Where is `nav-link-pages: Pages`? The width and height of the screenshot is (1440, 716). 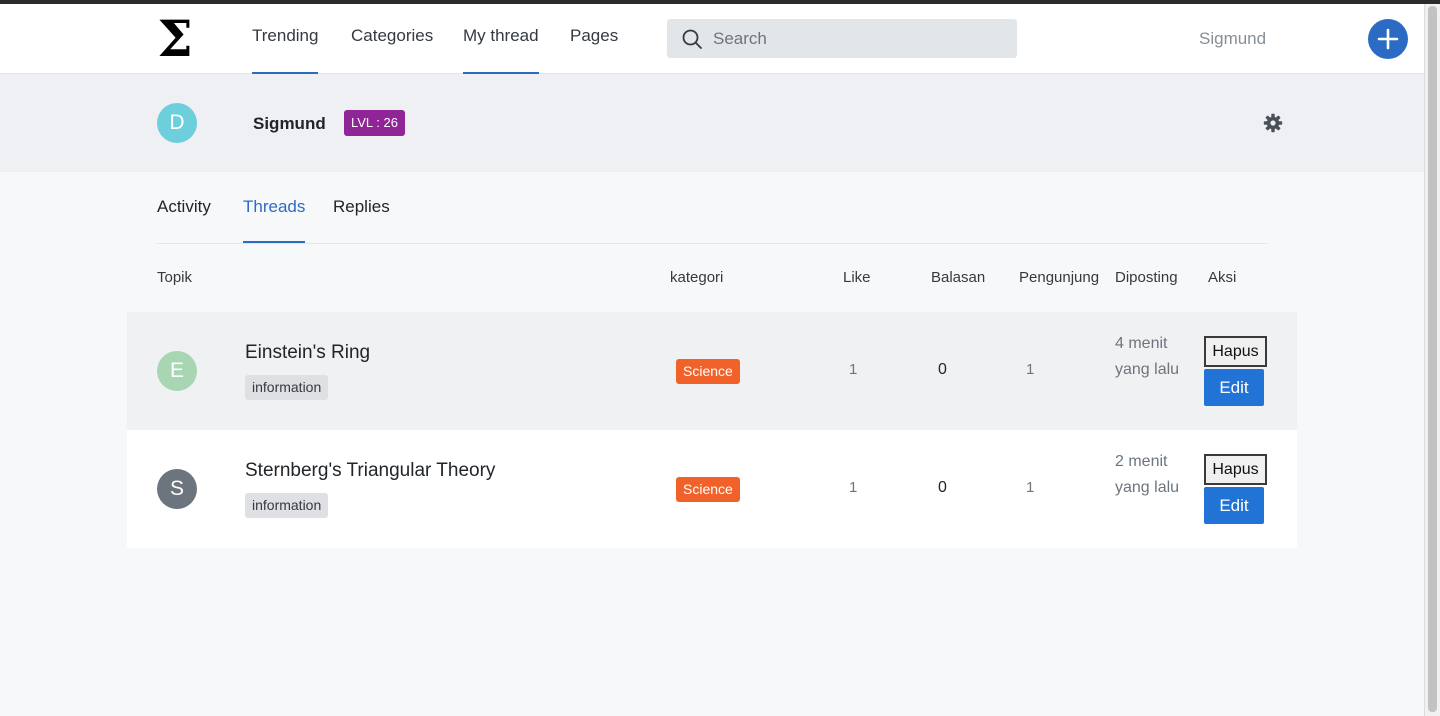
nav-link-pages: Pages is located at coordinates (594, 50).